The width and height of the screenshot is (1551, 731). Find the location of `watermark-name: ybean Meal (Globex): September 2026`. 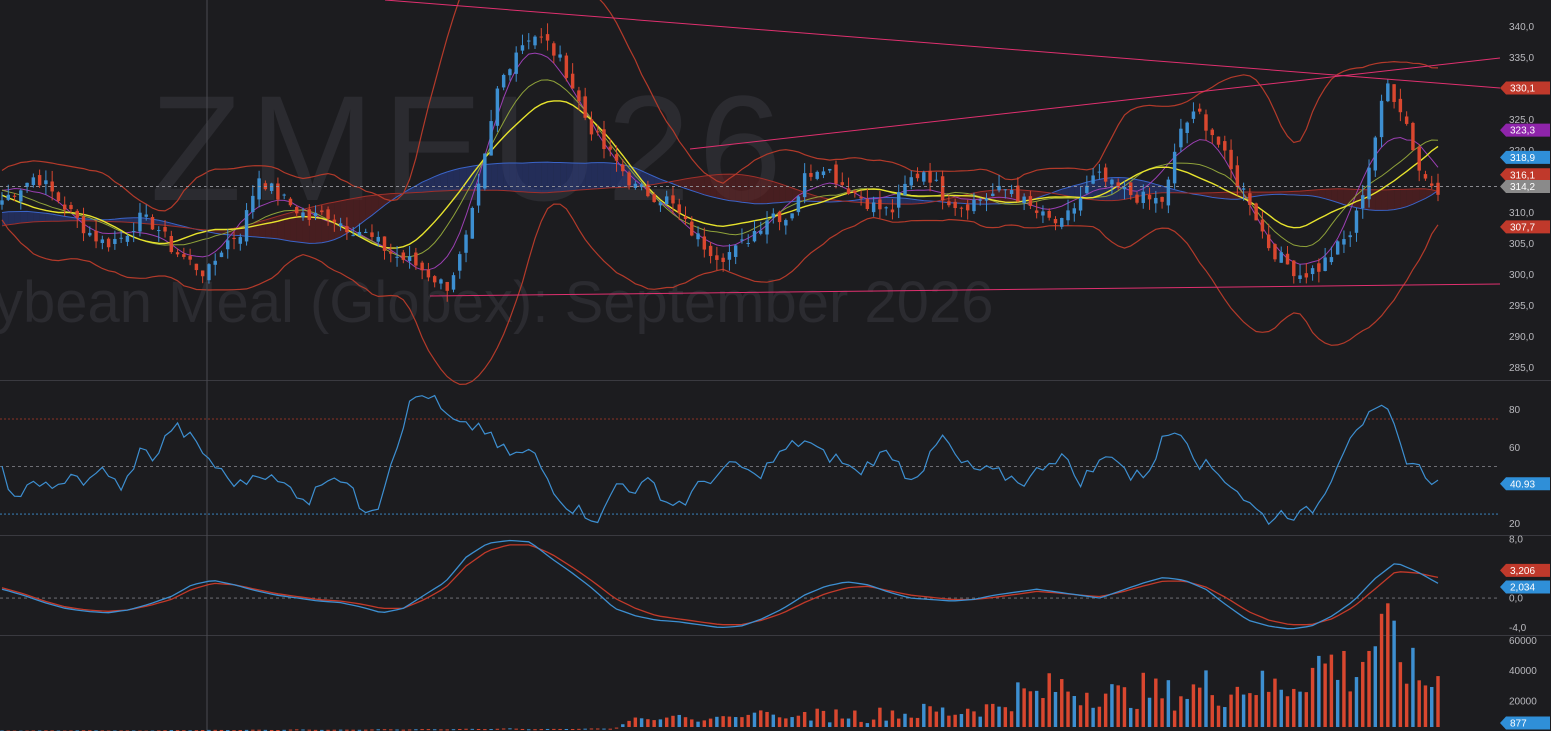

watermark-name: ybean Meal (Globex): September 2026 is located at coordinates (496, 302).